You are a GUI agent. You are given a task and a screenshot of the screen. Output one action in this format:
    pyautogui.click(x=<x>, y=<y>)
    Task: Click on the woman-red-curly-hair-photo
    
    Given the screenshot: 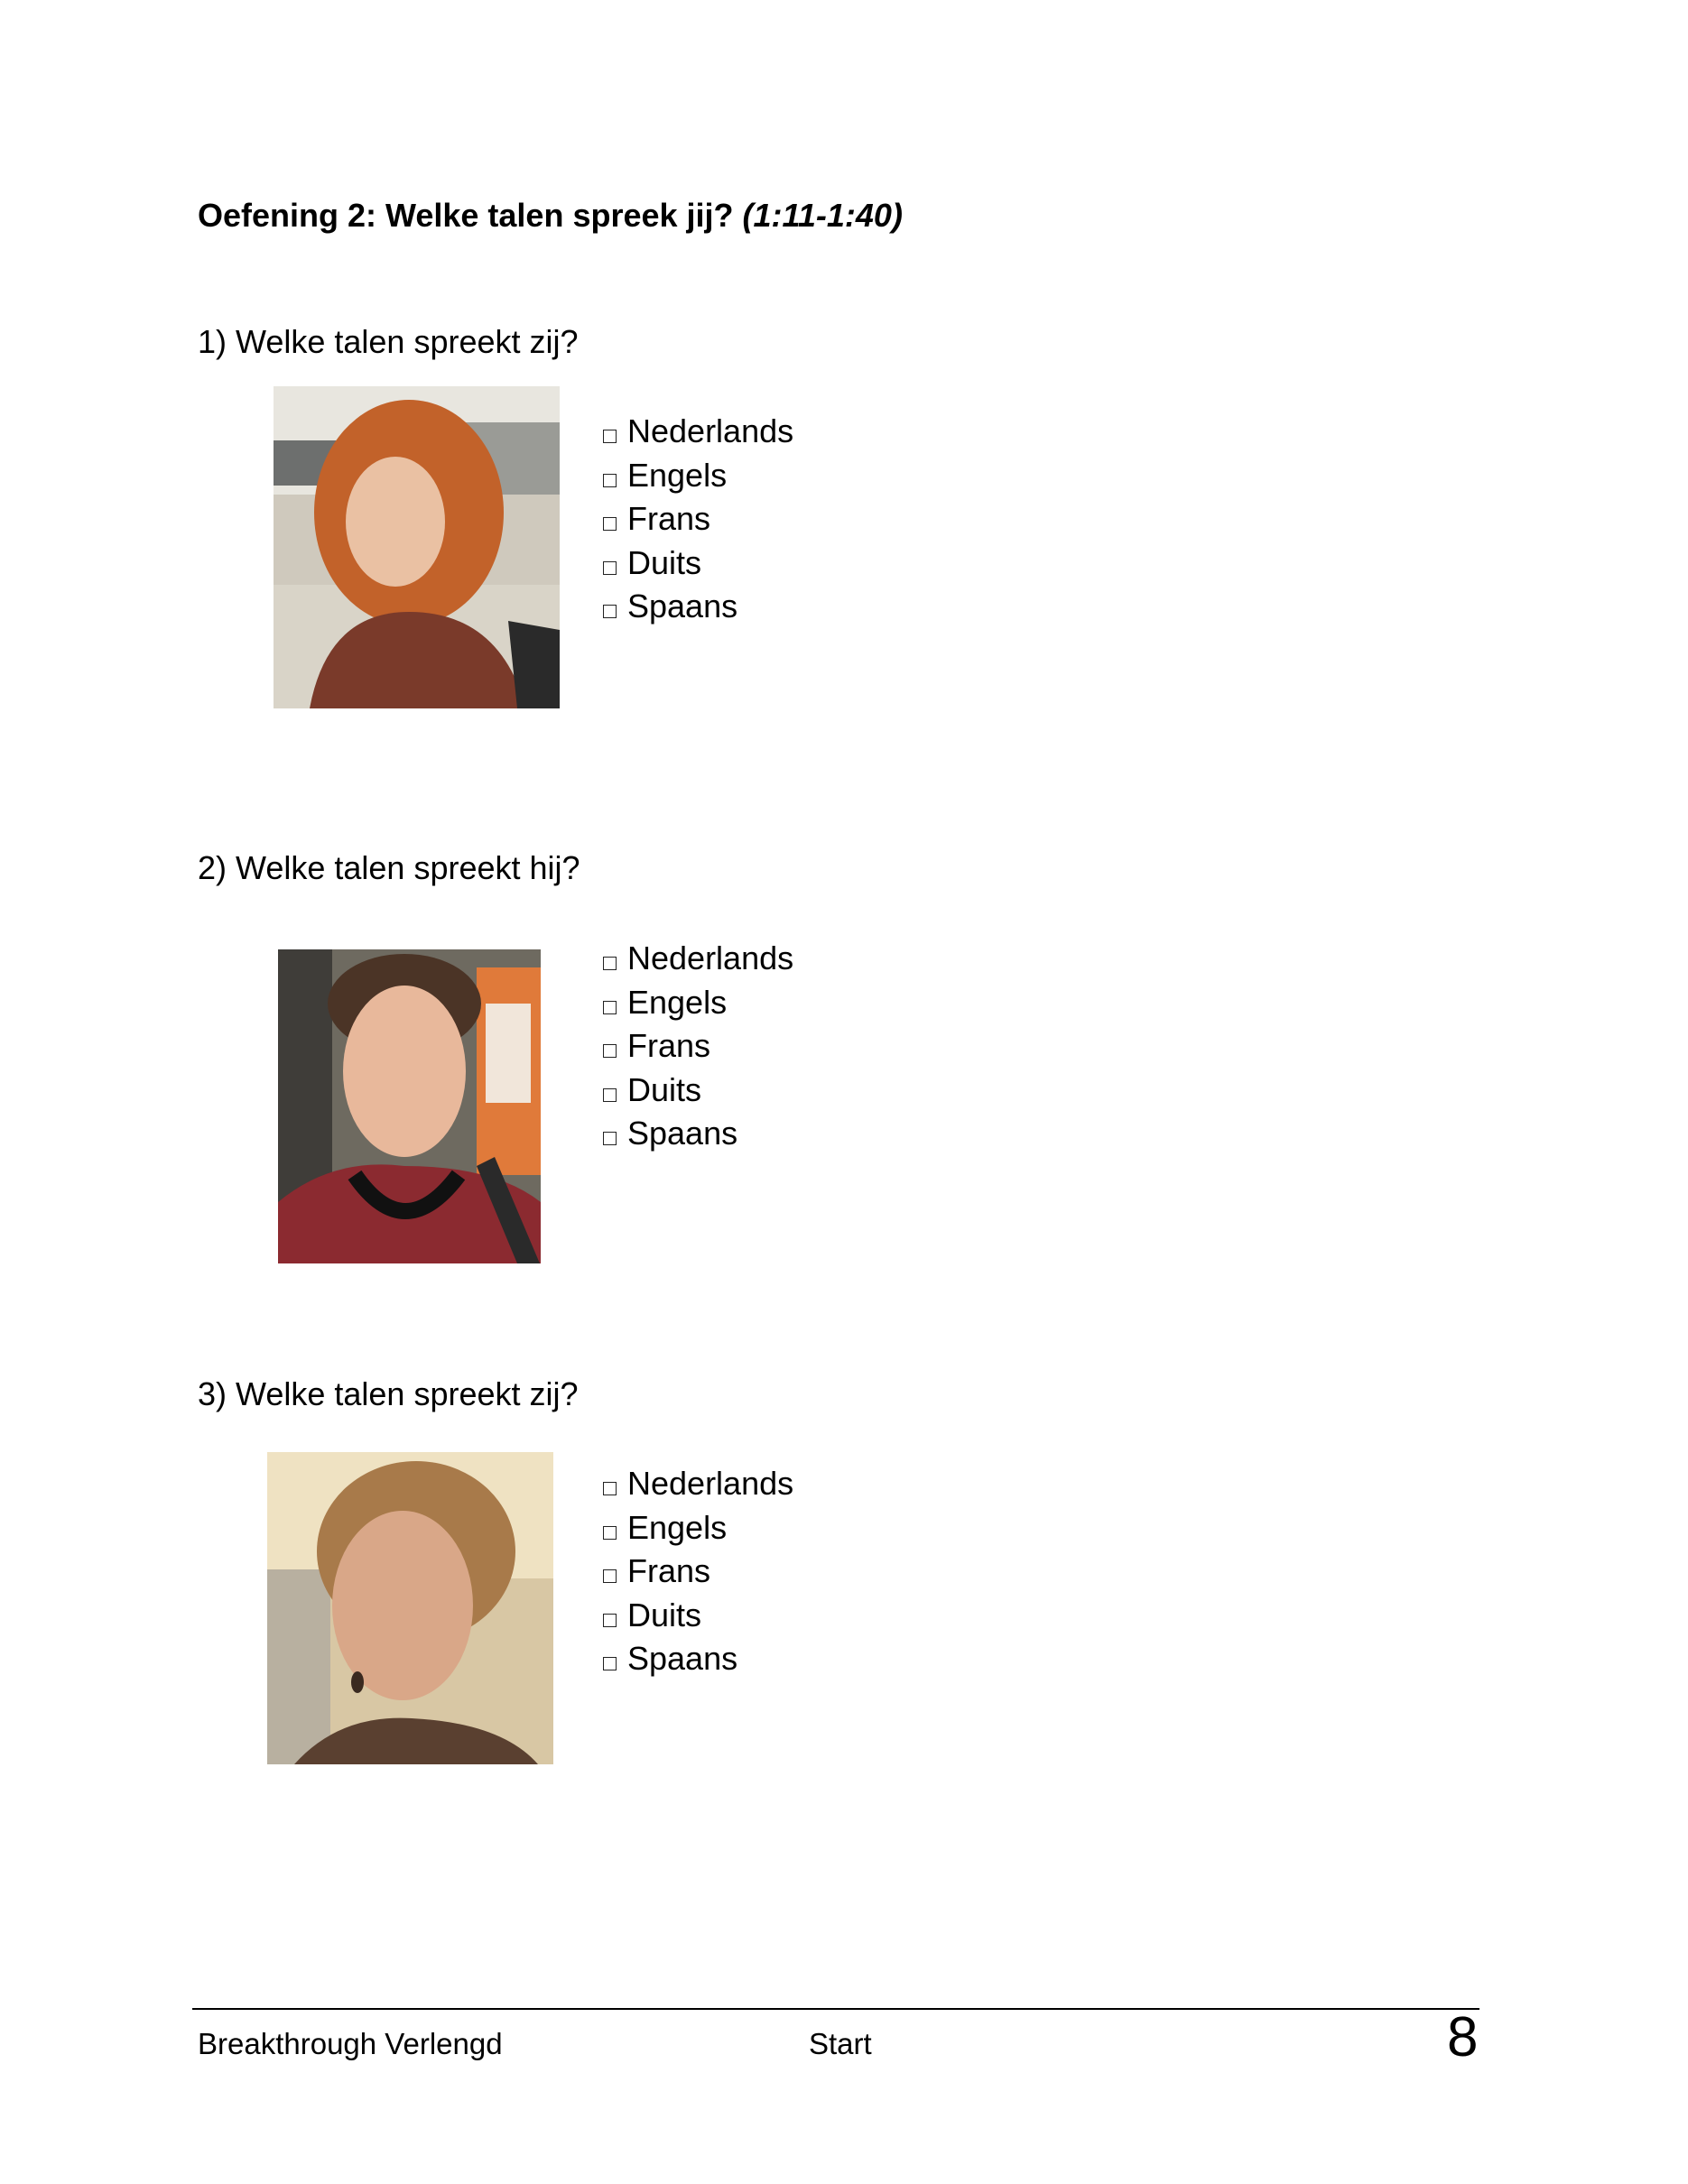 What is the action you would take?
    pyautogui.click(x=417, y=547)
    